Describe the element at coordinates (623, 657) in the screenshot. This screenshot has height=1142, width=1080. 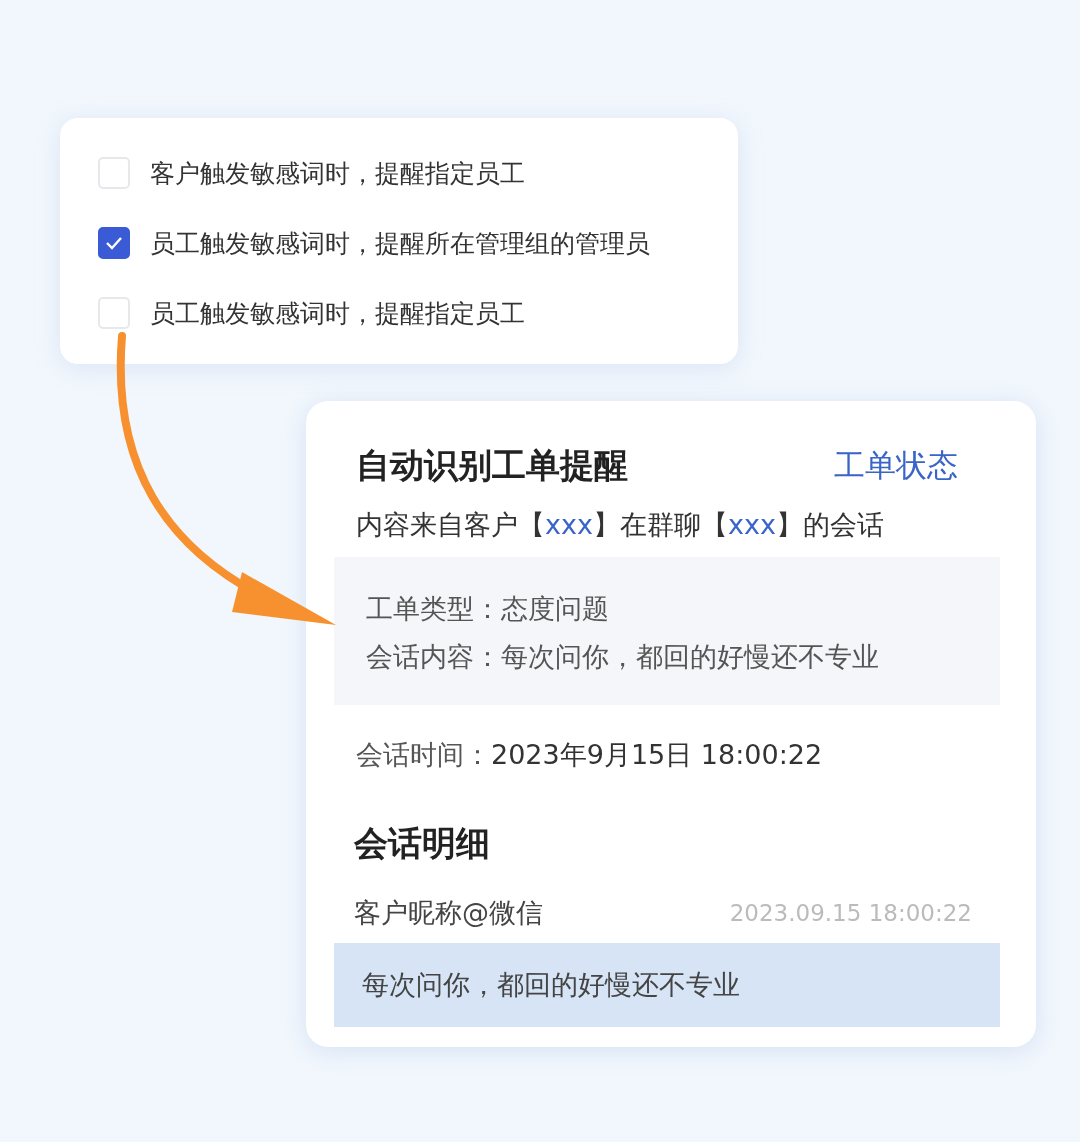
I see `detail-text: 会话内容：每次问你，都回的好慢还不专业` at that location.